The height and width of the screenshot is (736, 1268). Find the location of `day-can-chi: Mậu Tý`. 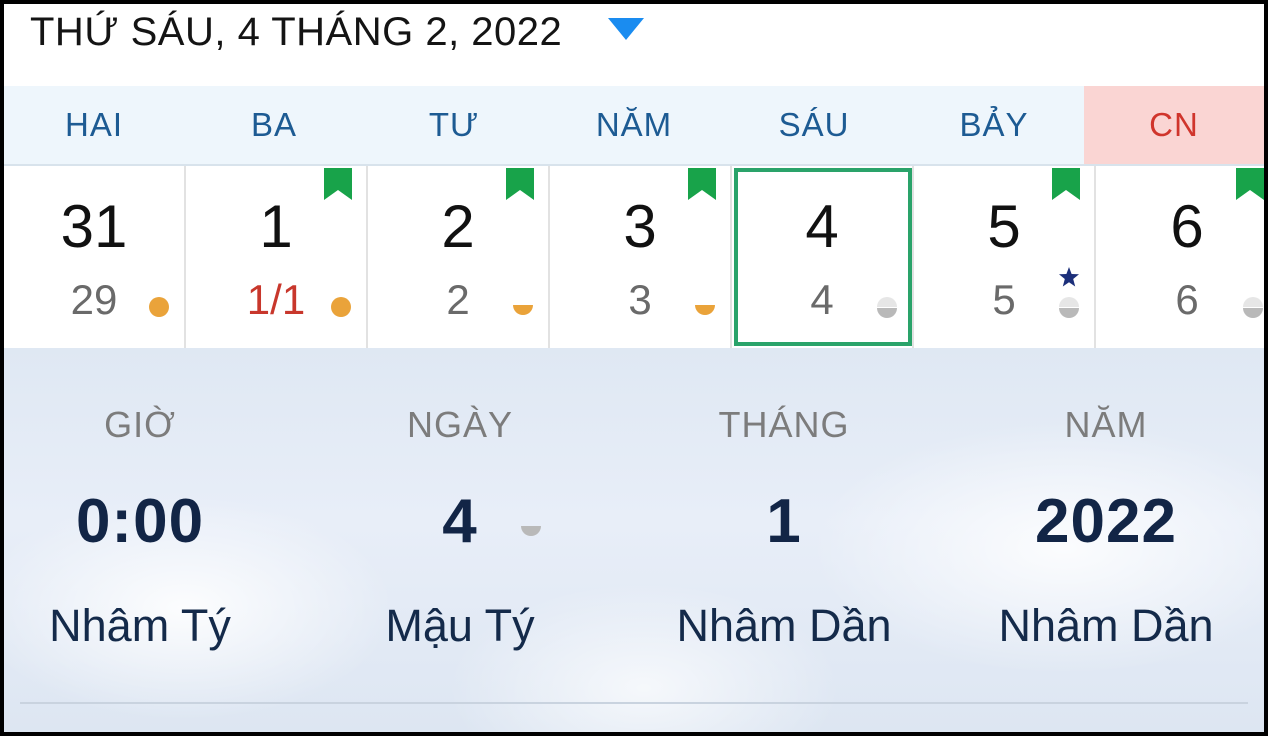

day-can-chi: Mậu Tý is located at coordinates (460, 625).